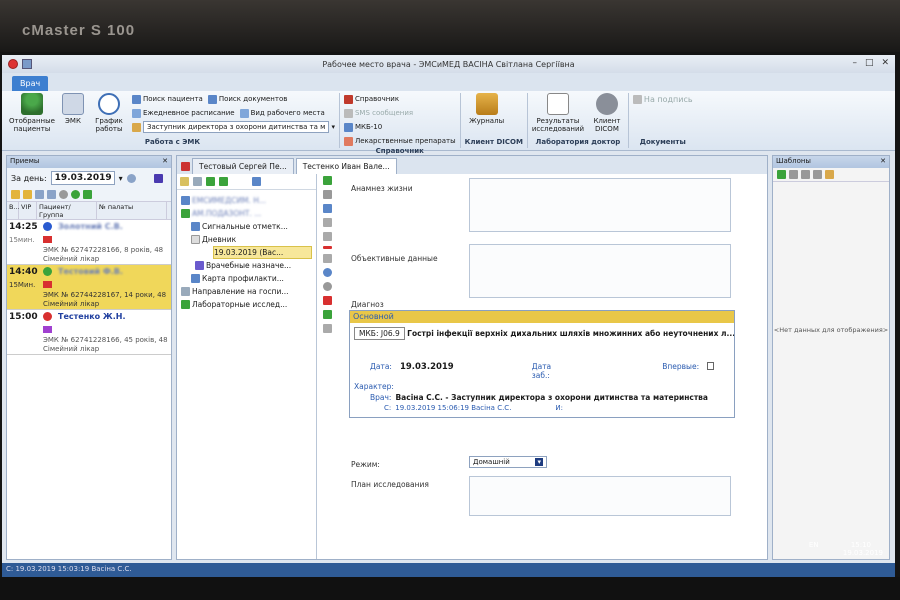  Describe the element at coordinates (382, 188) in the screenshot. I see `anamnesis-label: Анамнез жизни` at that location.